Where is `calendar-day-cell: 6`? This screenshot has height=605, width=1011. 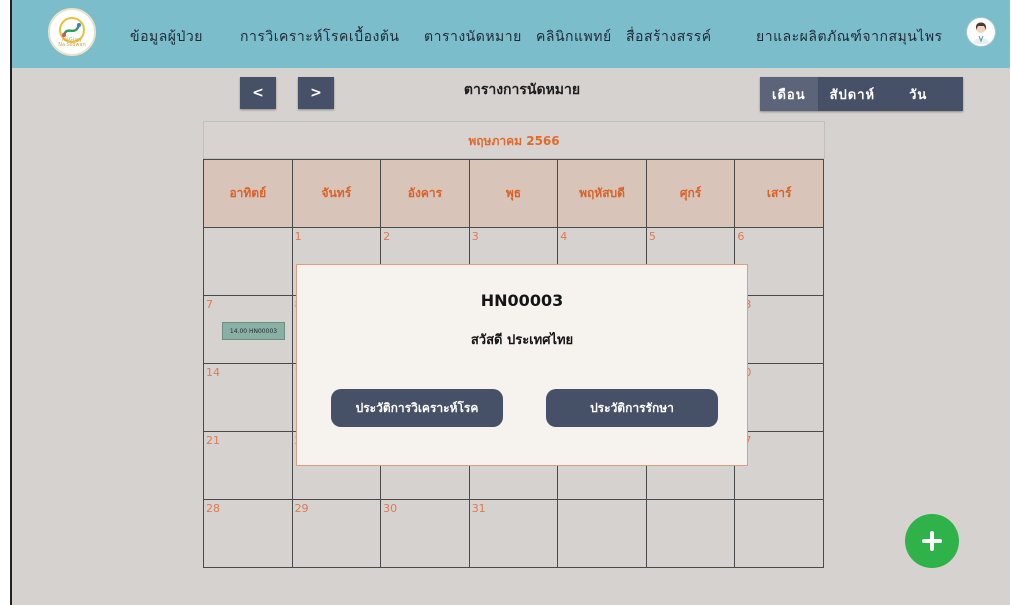 calendar-day-cell: 6 is located at coordinates (779, 261).